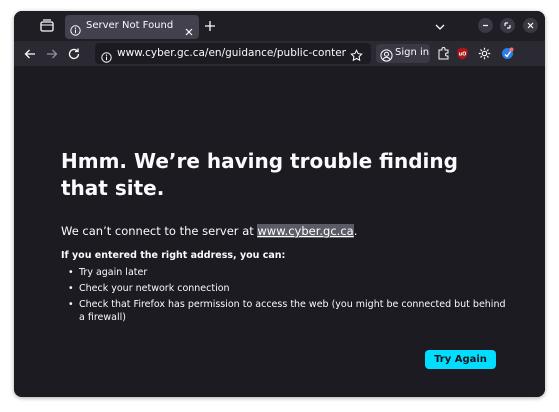 This screenshot has height=412, width=559. I want to click on sign-in-button: Sign in, so click(403, 53).